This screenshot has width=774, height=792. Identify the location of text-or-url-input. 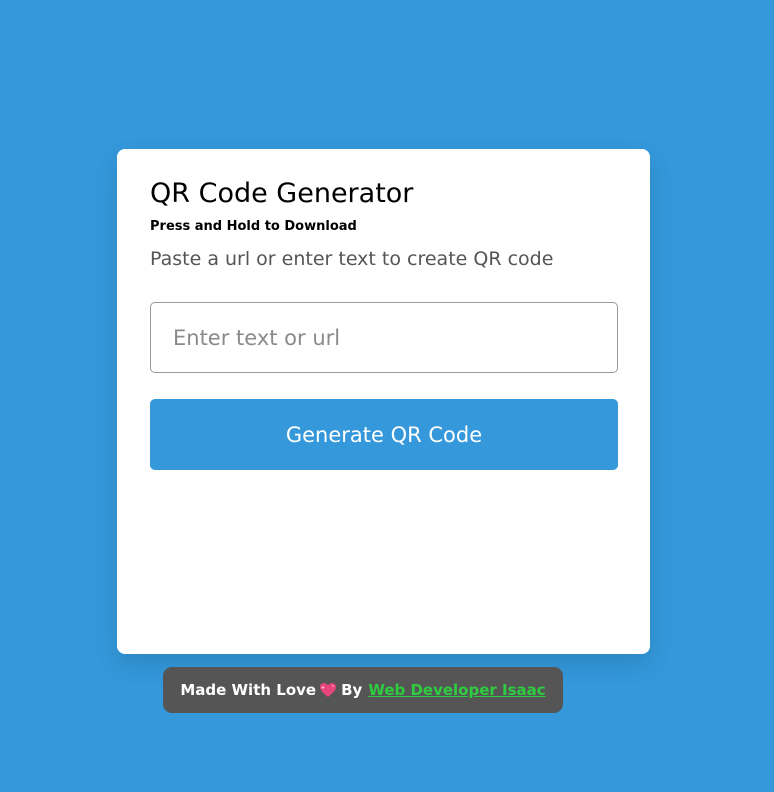
(384, 337).